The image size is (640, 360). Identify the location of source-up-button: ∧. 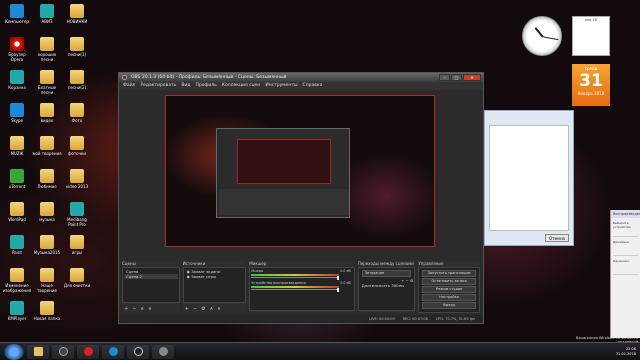
(212, 309).